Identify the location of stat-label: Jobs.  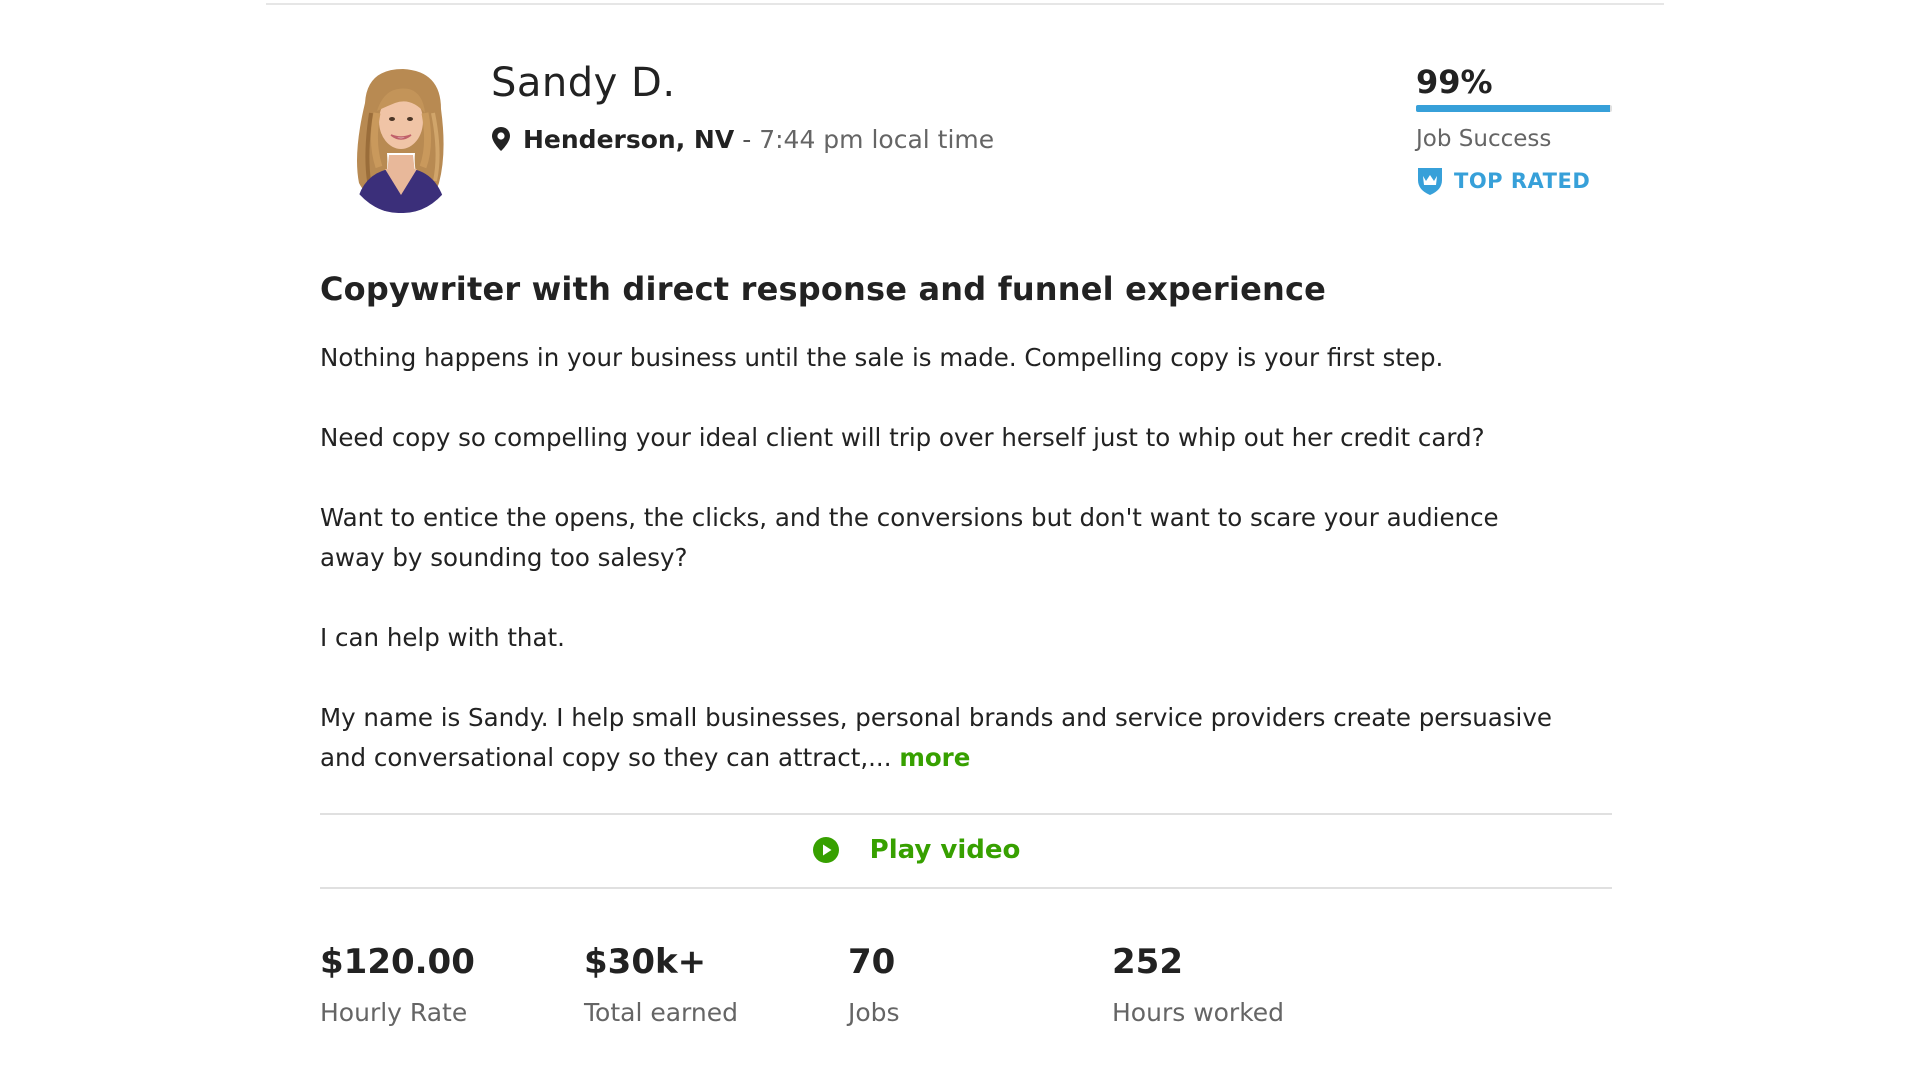
(874, 1012).